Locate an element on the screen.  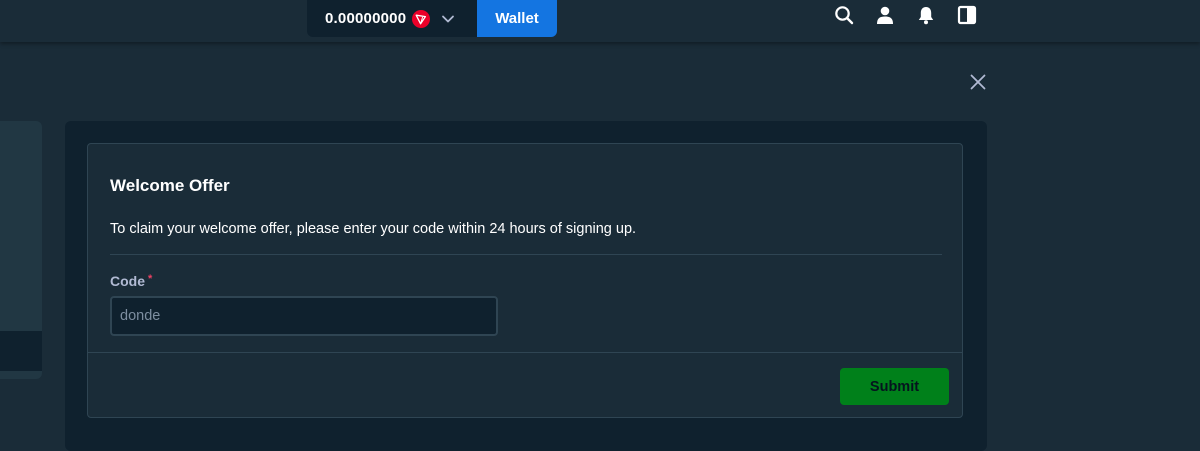
top-bar: 0.00000000 Wallet is located at coordinates (600, 21).